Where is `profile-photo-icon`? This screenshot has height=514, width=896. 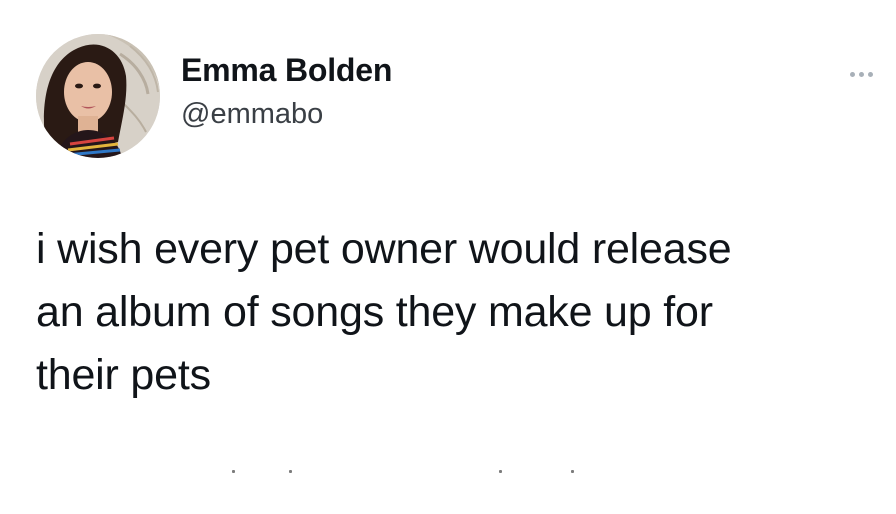 profile-photo-icon is located at coordinates (98, 96).